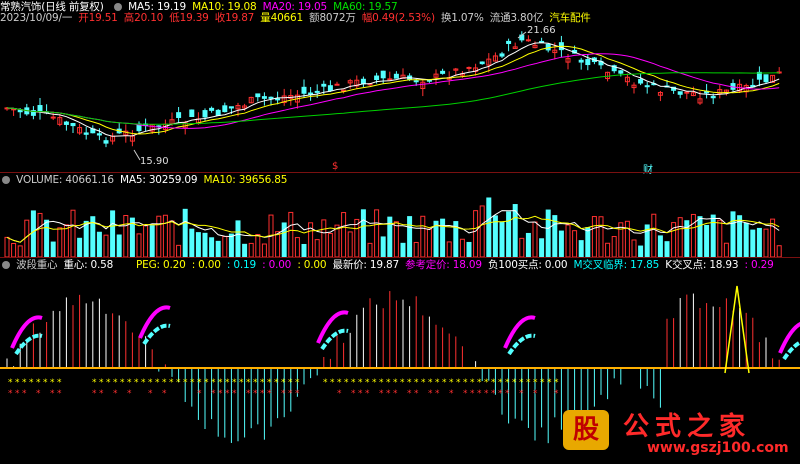  Describe the element at coordinates (521, 344) in the screenshot. I see `trend-wave-cyan` at that location.